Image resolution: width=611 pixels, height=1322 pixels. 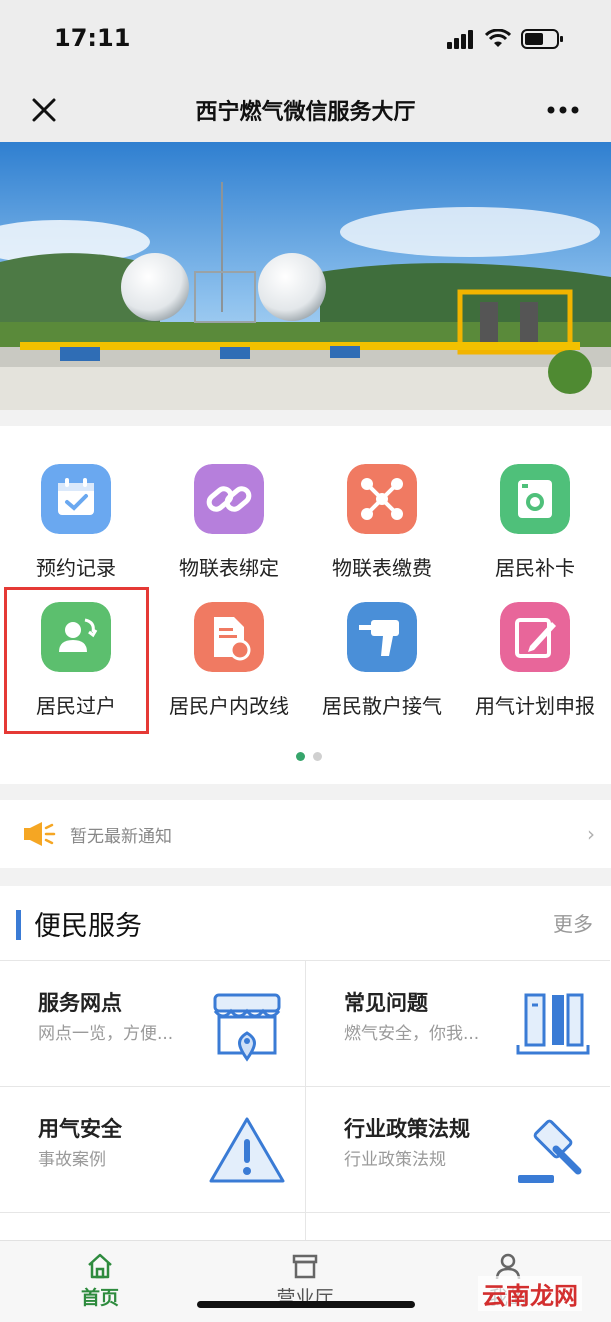 I want to click on signal-icon, so click(x=460, y=39).